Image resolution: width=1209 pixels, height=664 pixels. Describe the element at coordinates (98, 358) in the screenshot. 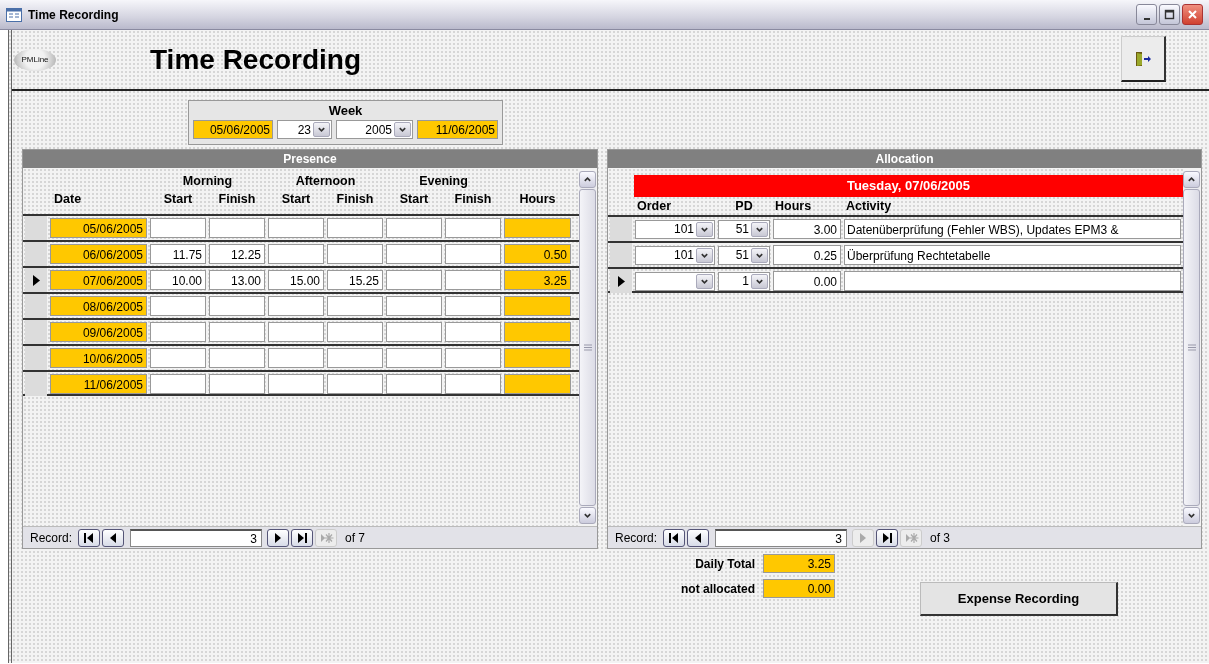

I see `date-field: 10/06/2005` at that location.